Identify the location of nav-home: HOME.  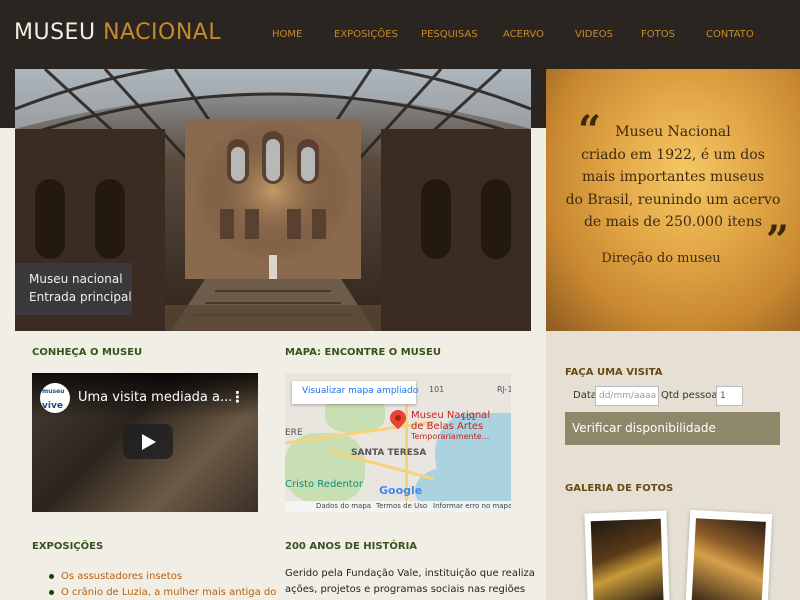
(287, 34).